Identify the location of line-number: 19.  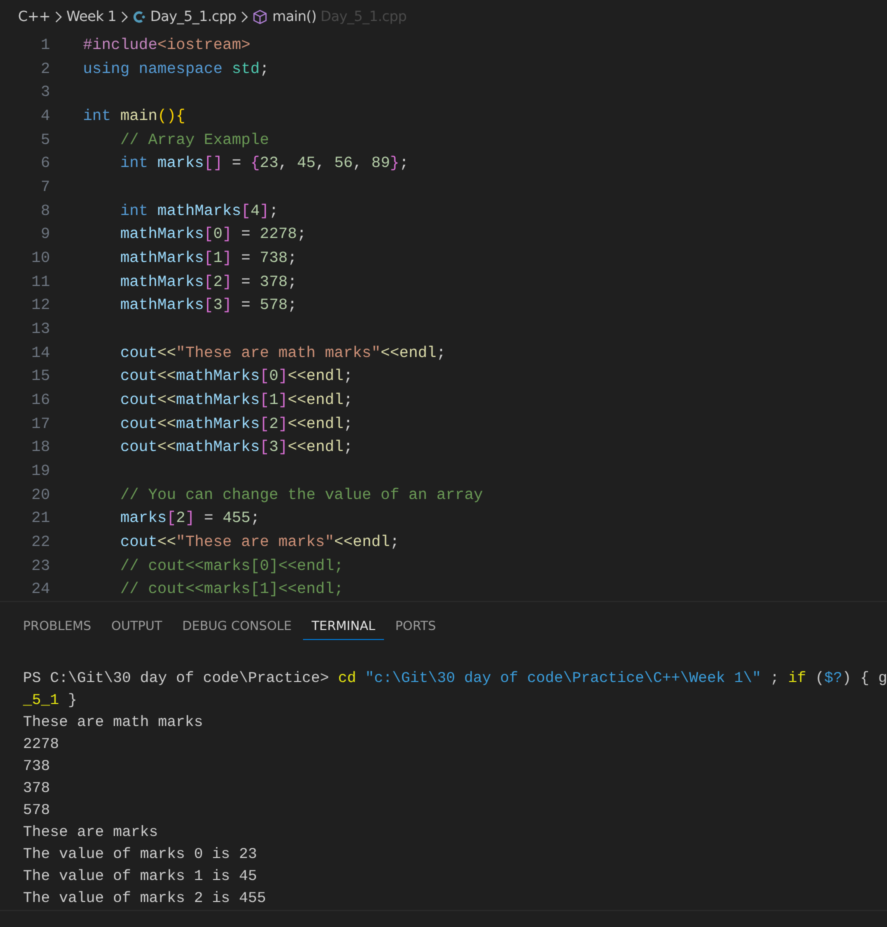
(40, 471).